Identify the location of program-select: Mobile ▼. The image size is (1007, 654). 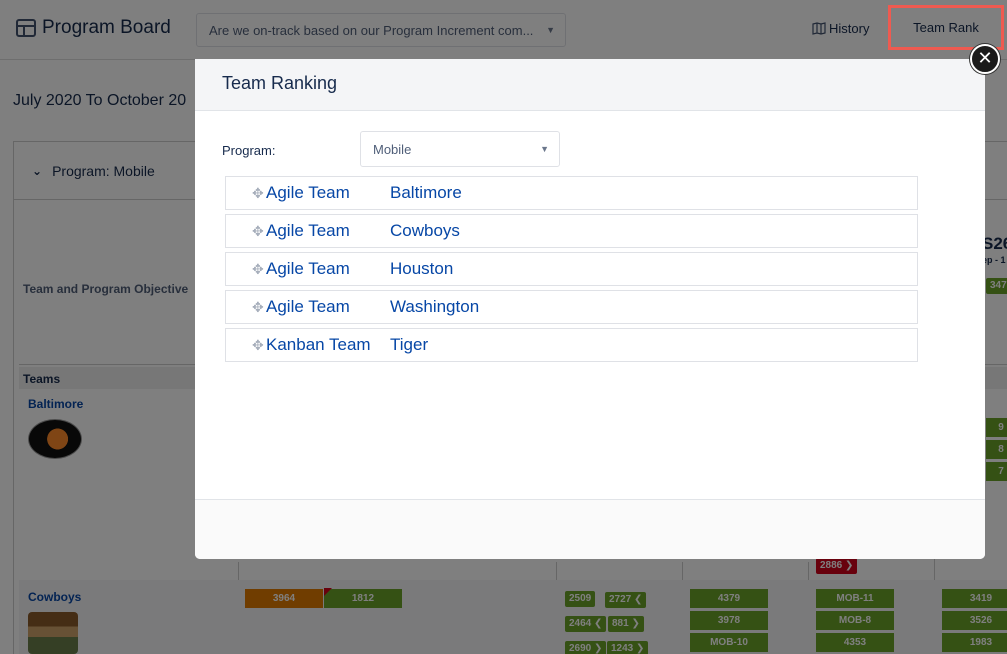
(460, 149).